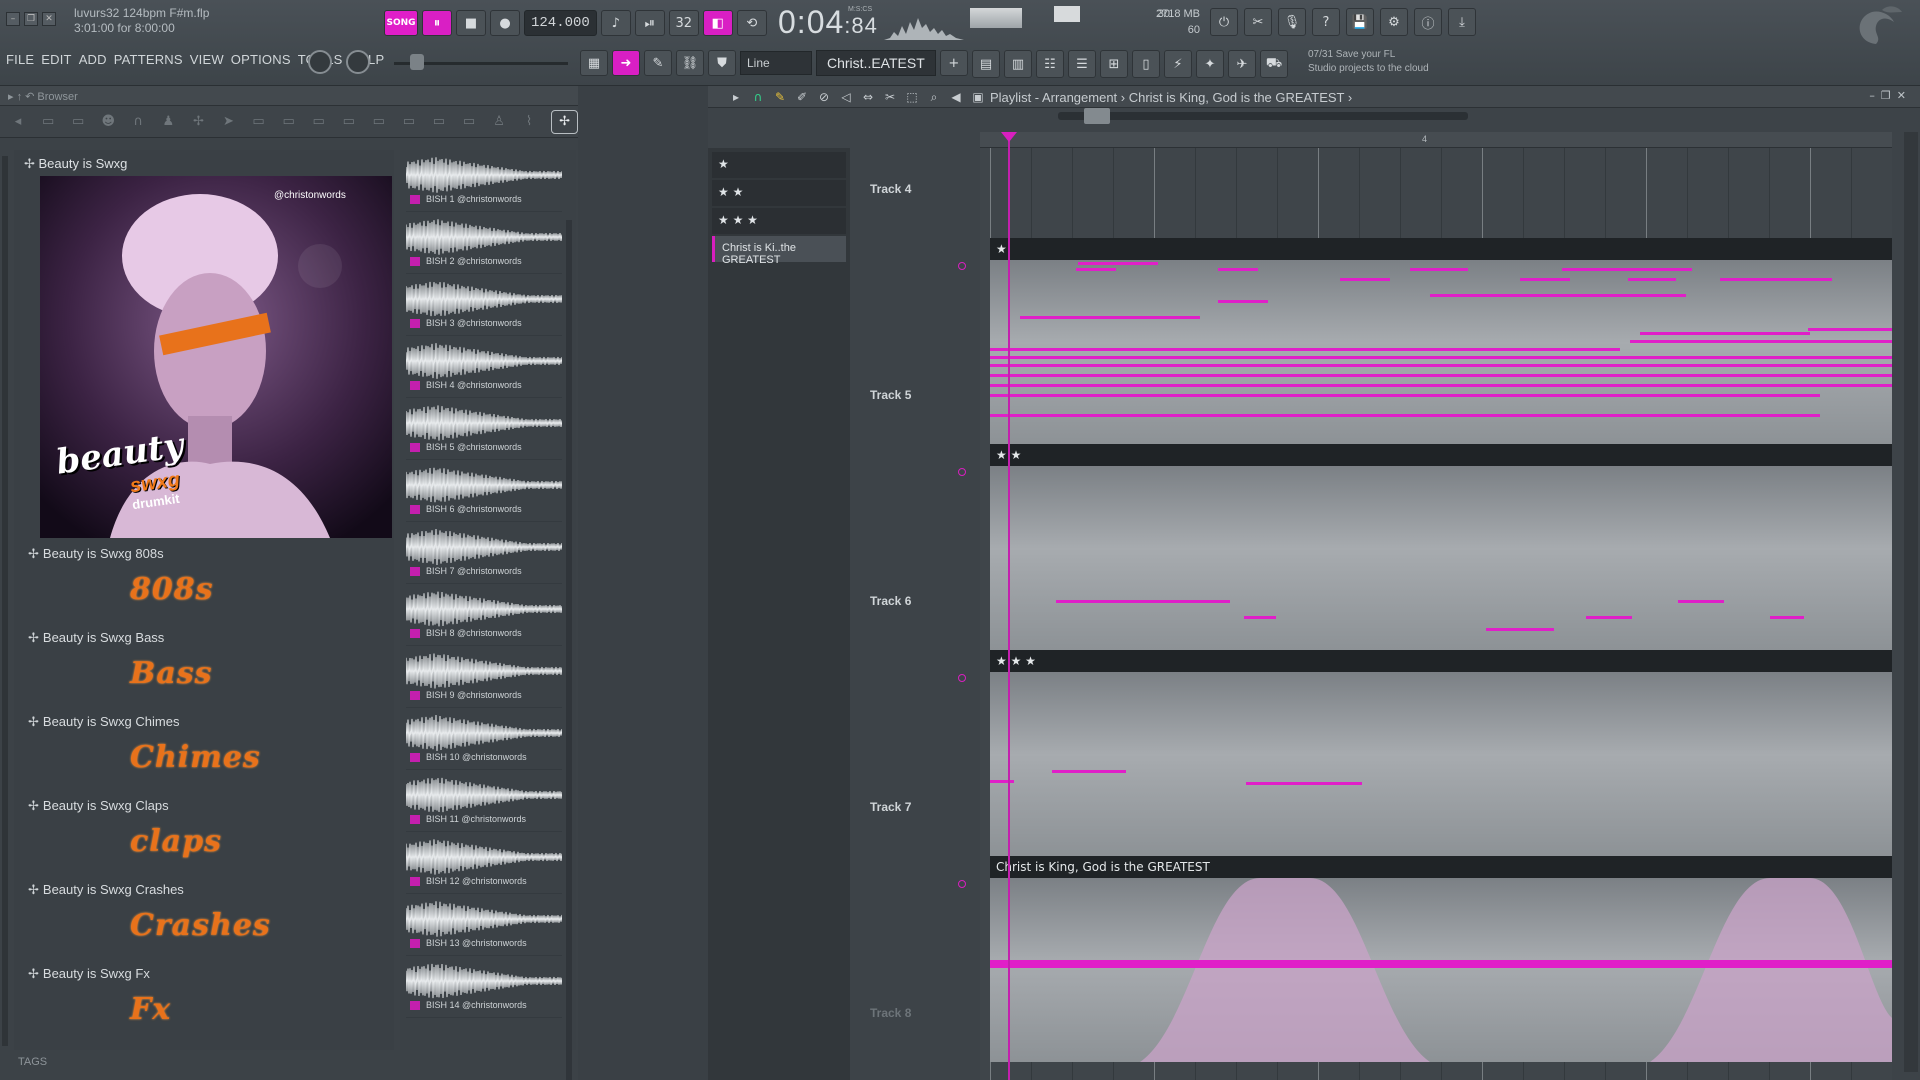  I want to click on scroll-thumb, so click(1097, 116).